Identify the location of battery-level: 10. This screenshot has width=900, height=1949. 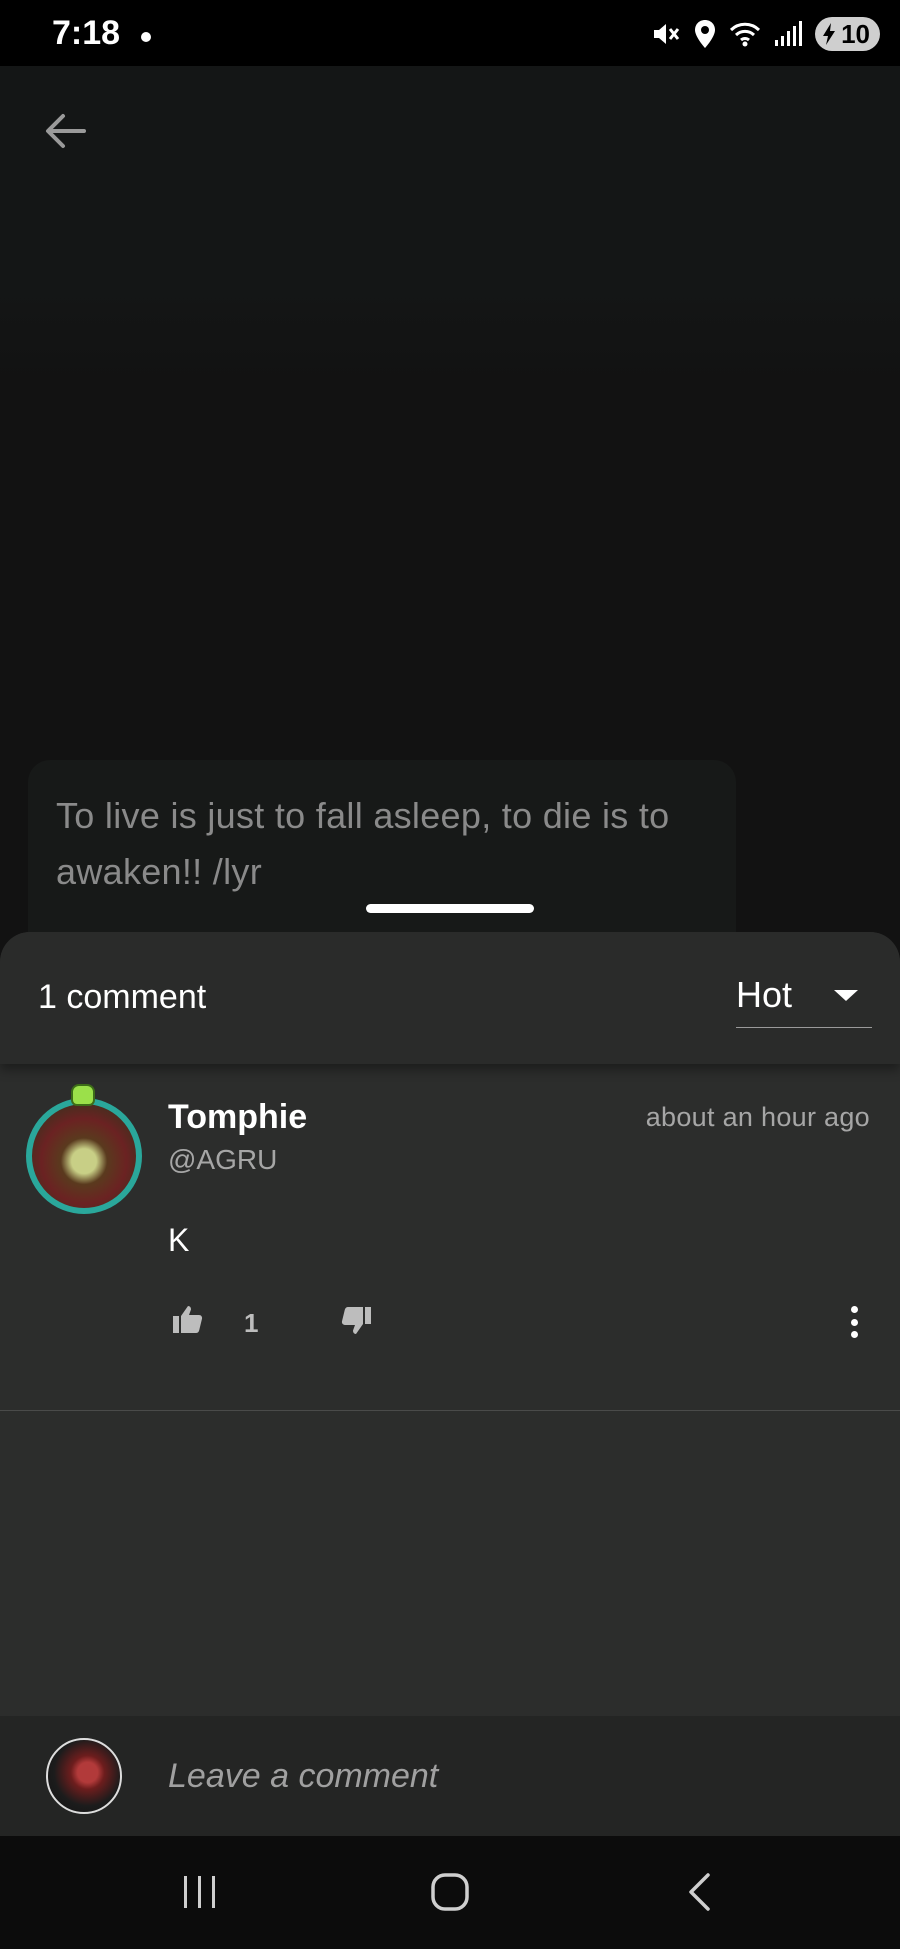
(855, 33).